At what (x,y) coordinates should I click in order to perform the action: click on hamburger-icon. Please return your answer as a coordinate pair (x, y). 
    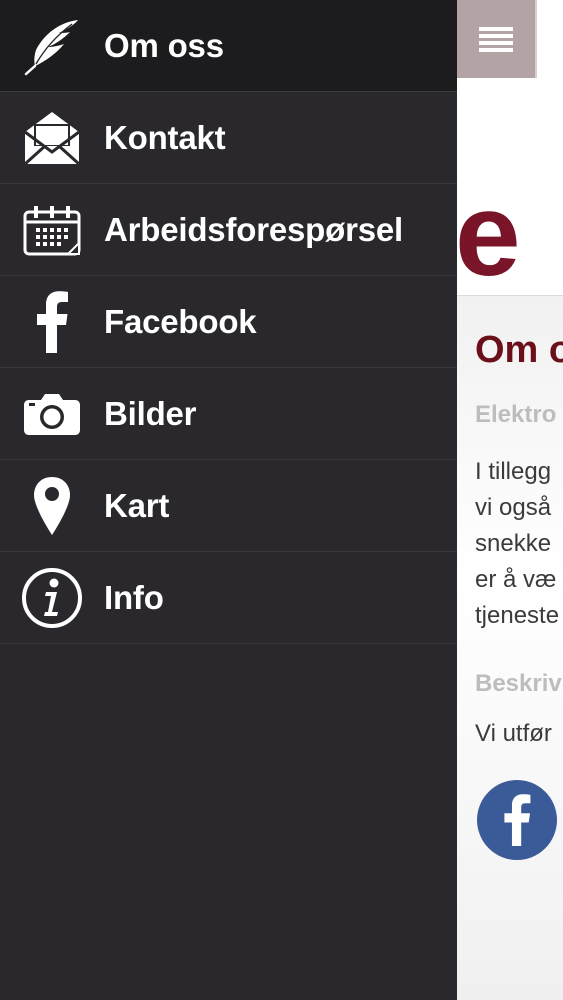
    Looking at the image, I should click on (496, 39).